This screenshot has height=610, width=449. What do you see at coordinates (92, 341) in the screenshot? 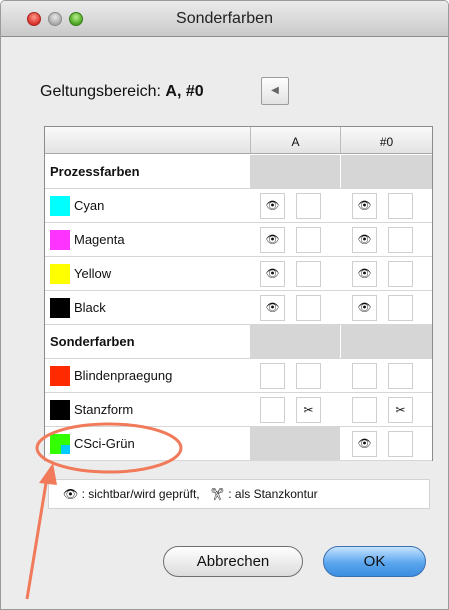
I see `group-label: Sonderfarben` at bounding box center [92, 341].